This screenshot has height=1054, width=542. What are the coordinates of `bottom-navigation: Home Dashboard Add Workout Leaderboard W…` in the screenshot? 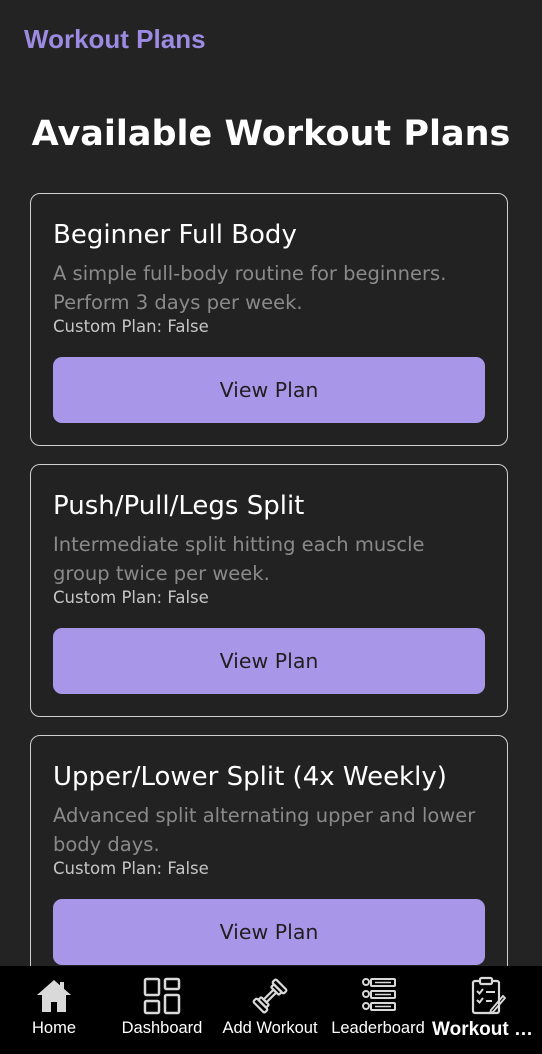 It's located at (271, 1010).